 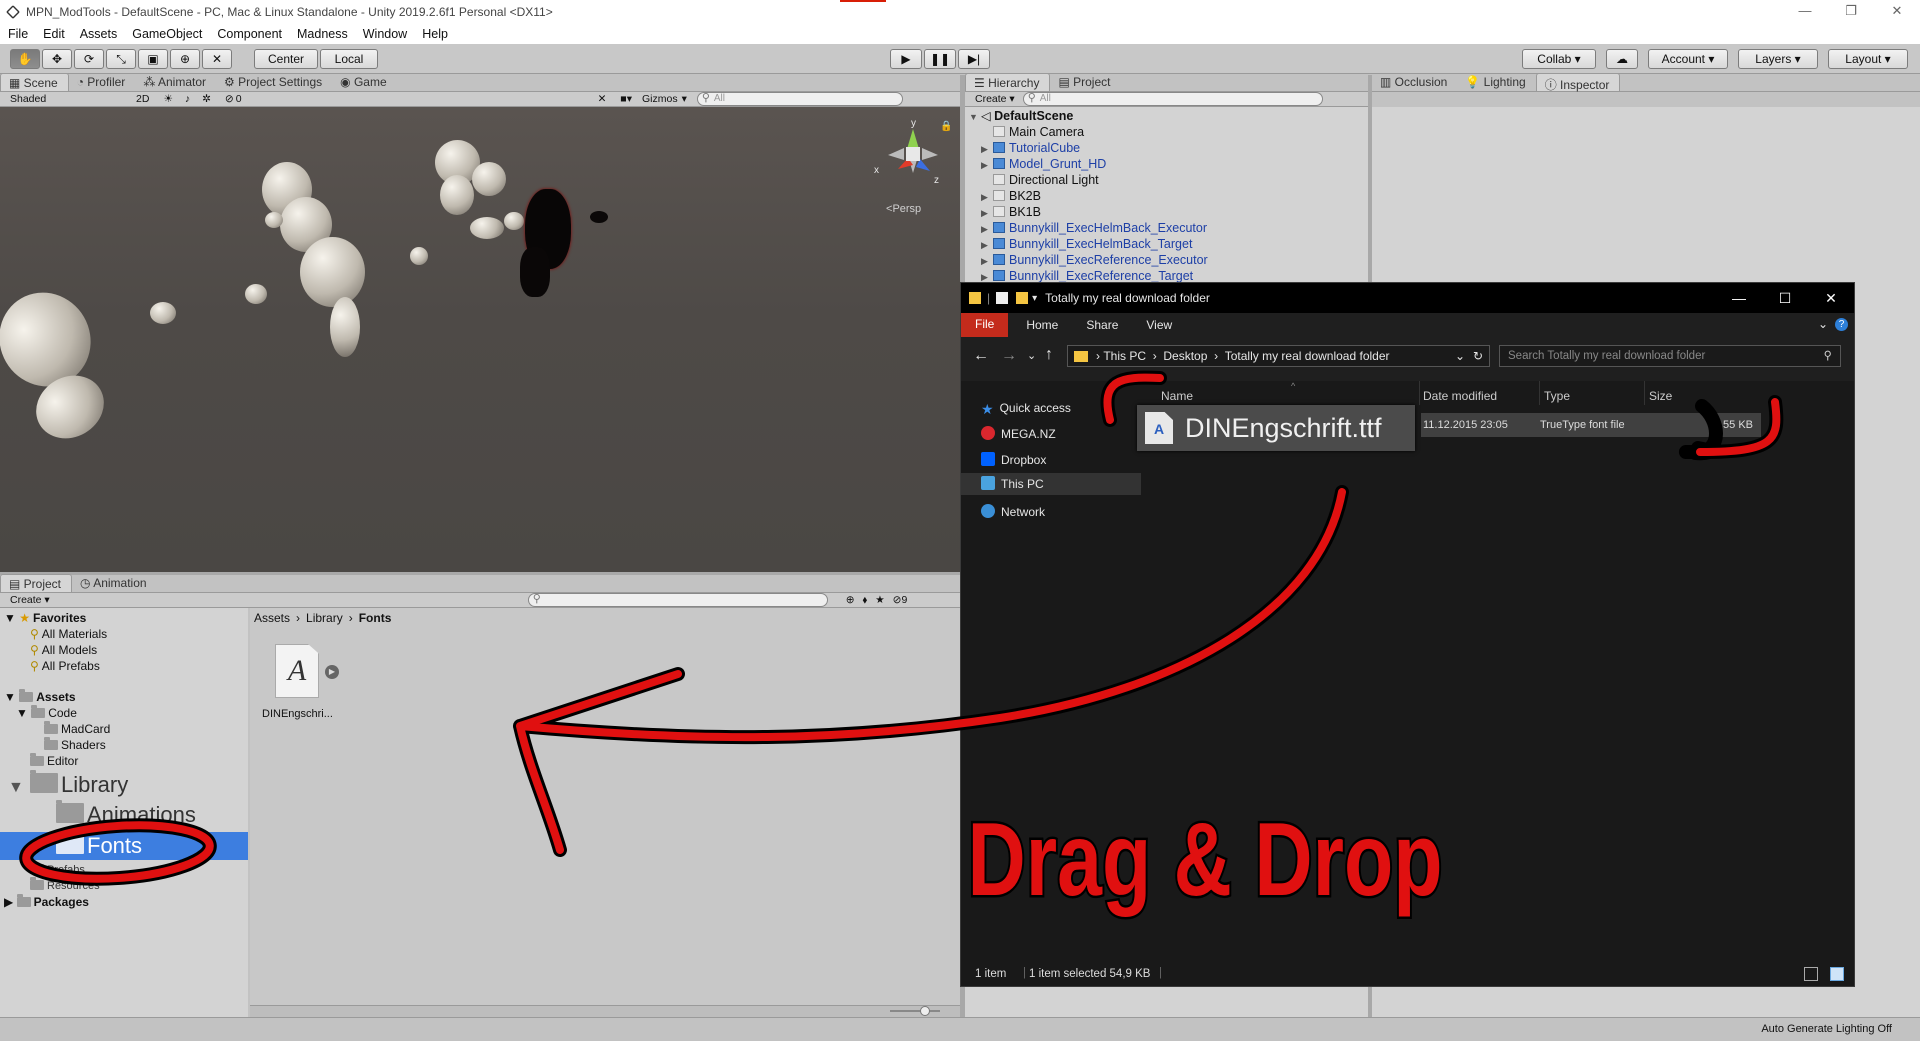 What do you see at coordinates (46, 902) in the screenshot?
I see `tree-packages: ▶ Packages` at bounding box center [46, 902].